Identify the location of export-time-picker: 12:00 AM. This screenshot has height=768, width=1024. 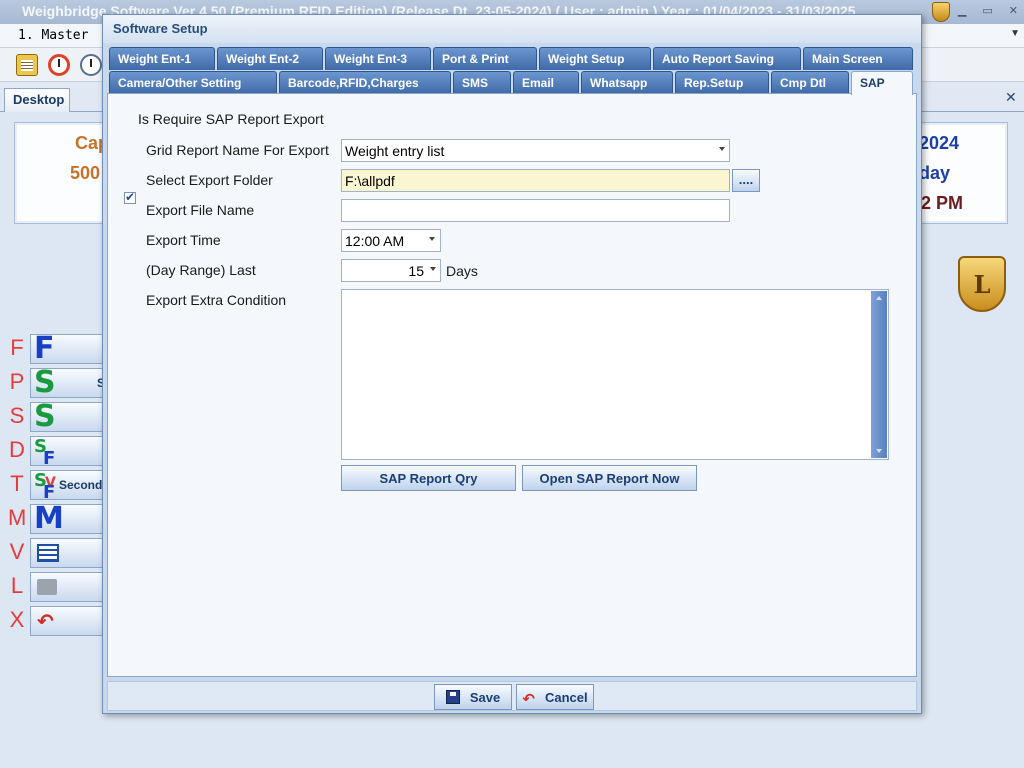
(391, 240).